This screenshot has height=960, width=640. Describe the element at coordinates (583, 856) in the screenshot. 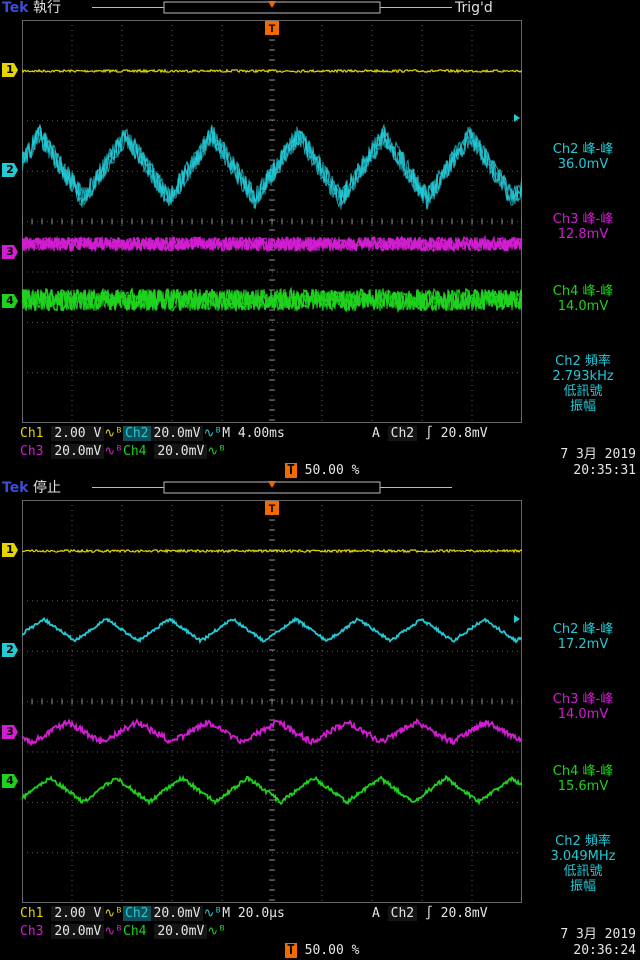

I see `measurement-value: 3.049MHz` at that location.